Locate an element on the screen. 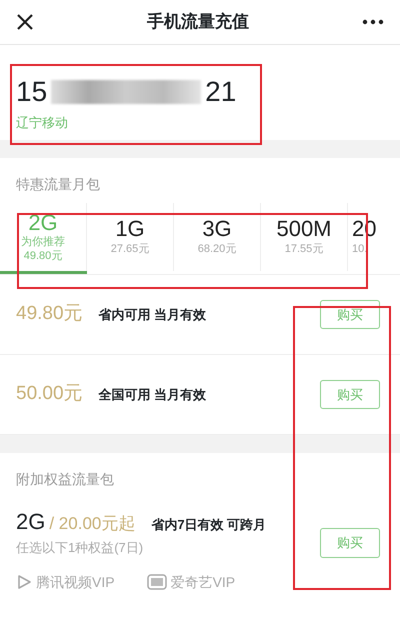 The width and height of the screenshot is (400, 636). tv-icon is located at coordinates (156, 582).